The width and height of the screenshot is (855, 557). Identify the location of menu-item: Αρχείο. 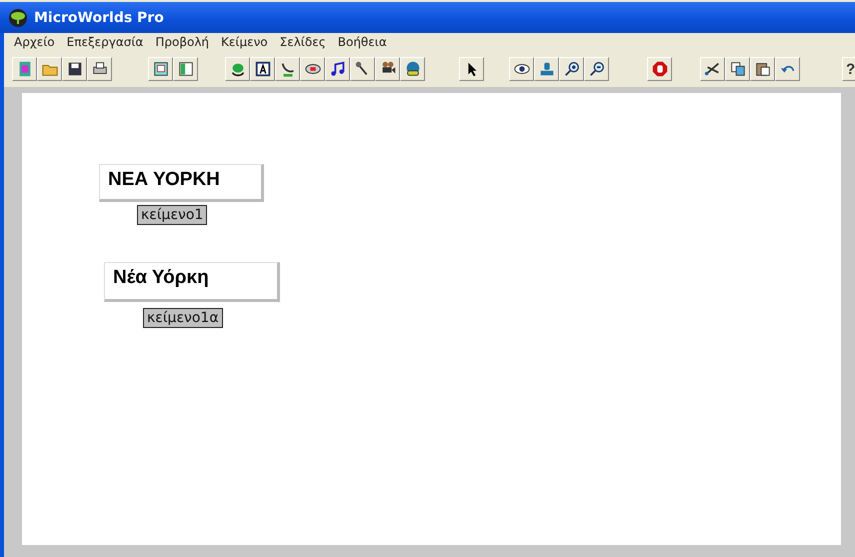
(34, 42).